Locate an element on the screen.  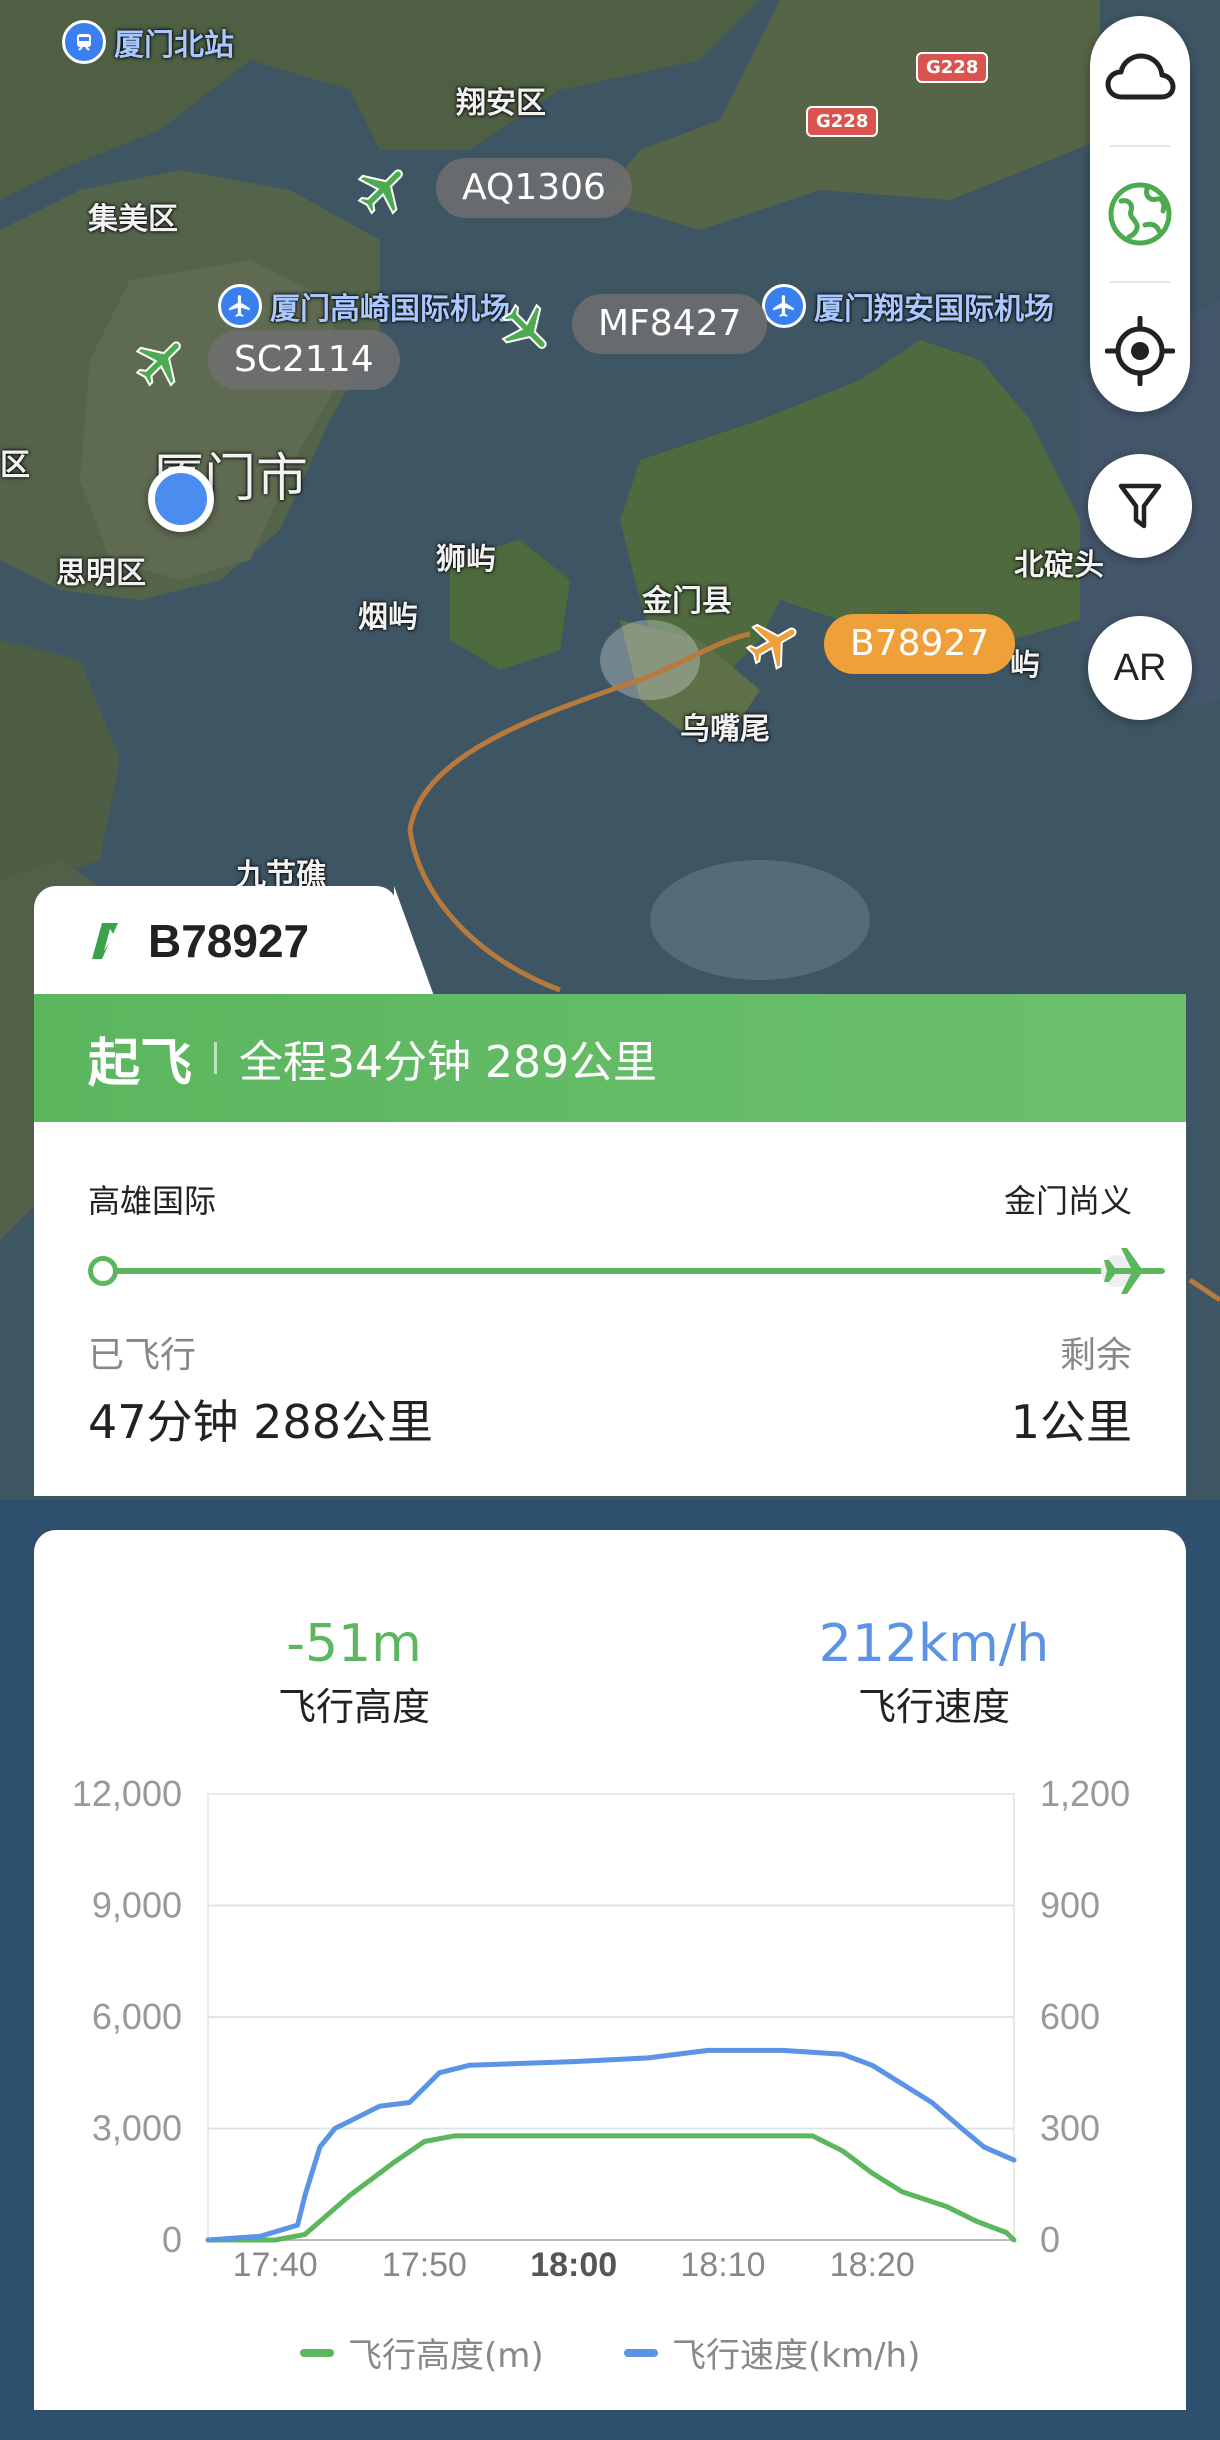
y-right-tick-label: 1,200 is located at coordinates (1085, 1793).